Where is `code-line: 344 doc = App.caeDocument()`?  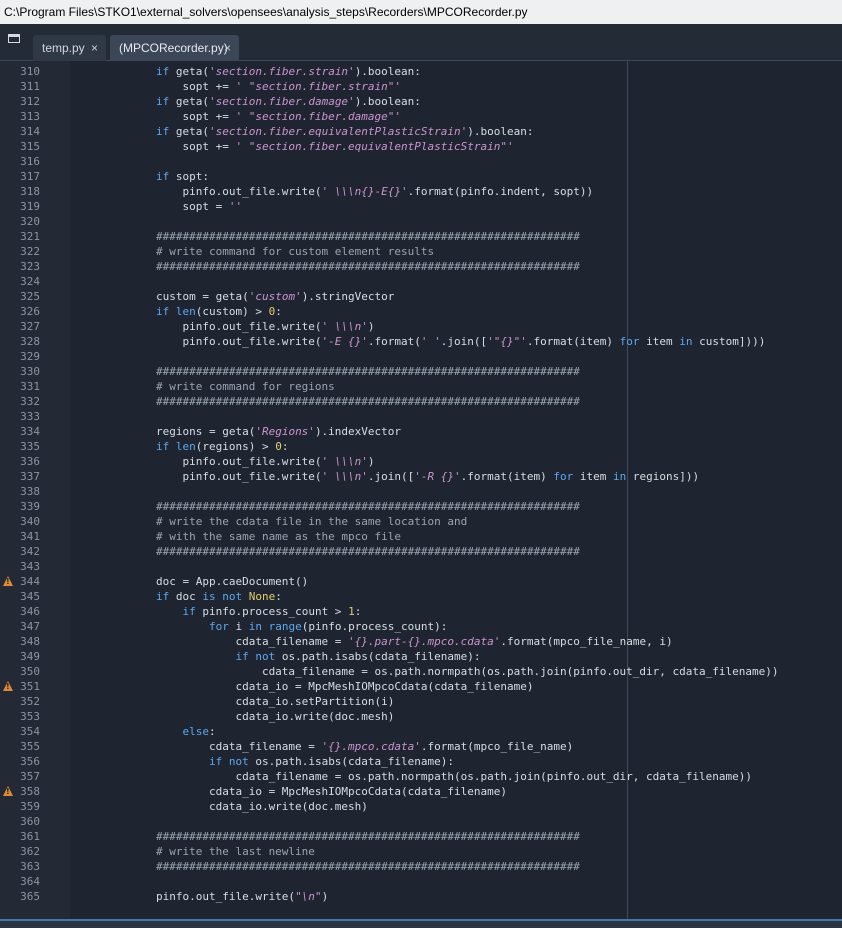 code-line: 344 doc = App.caeDocument() is located at coordinates (421, 581).